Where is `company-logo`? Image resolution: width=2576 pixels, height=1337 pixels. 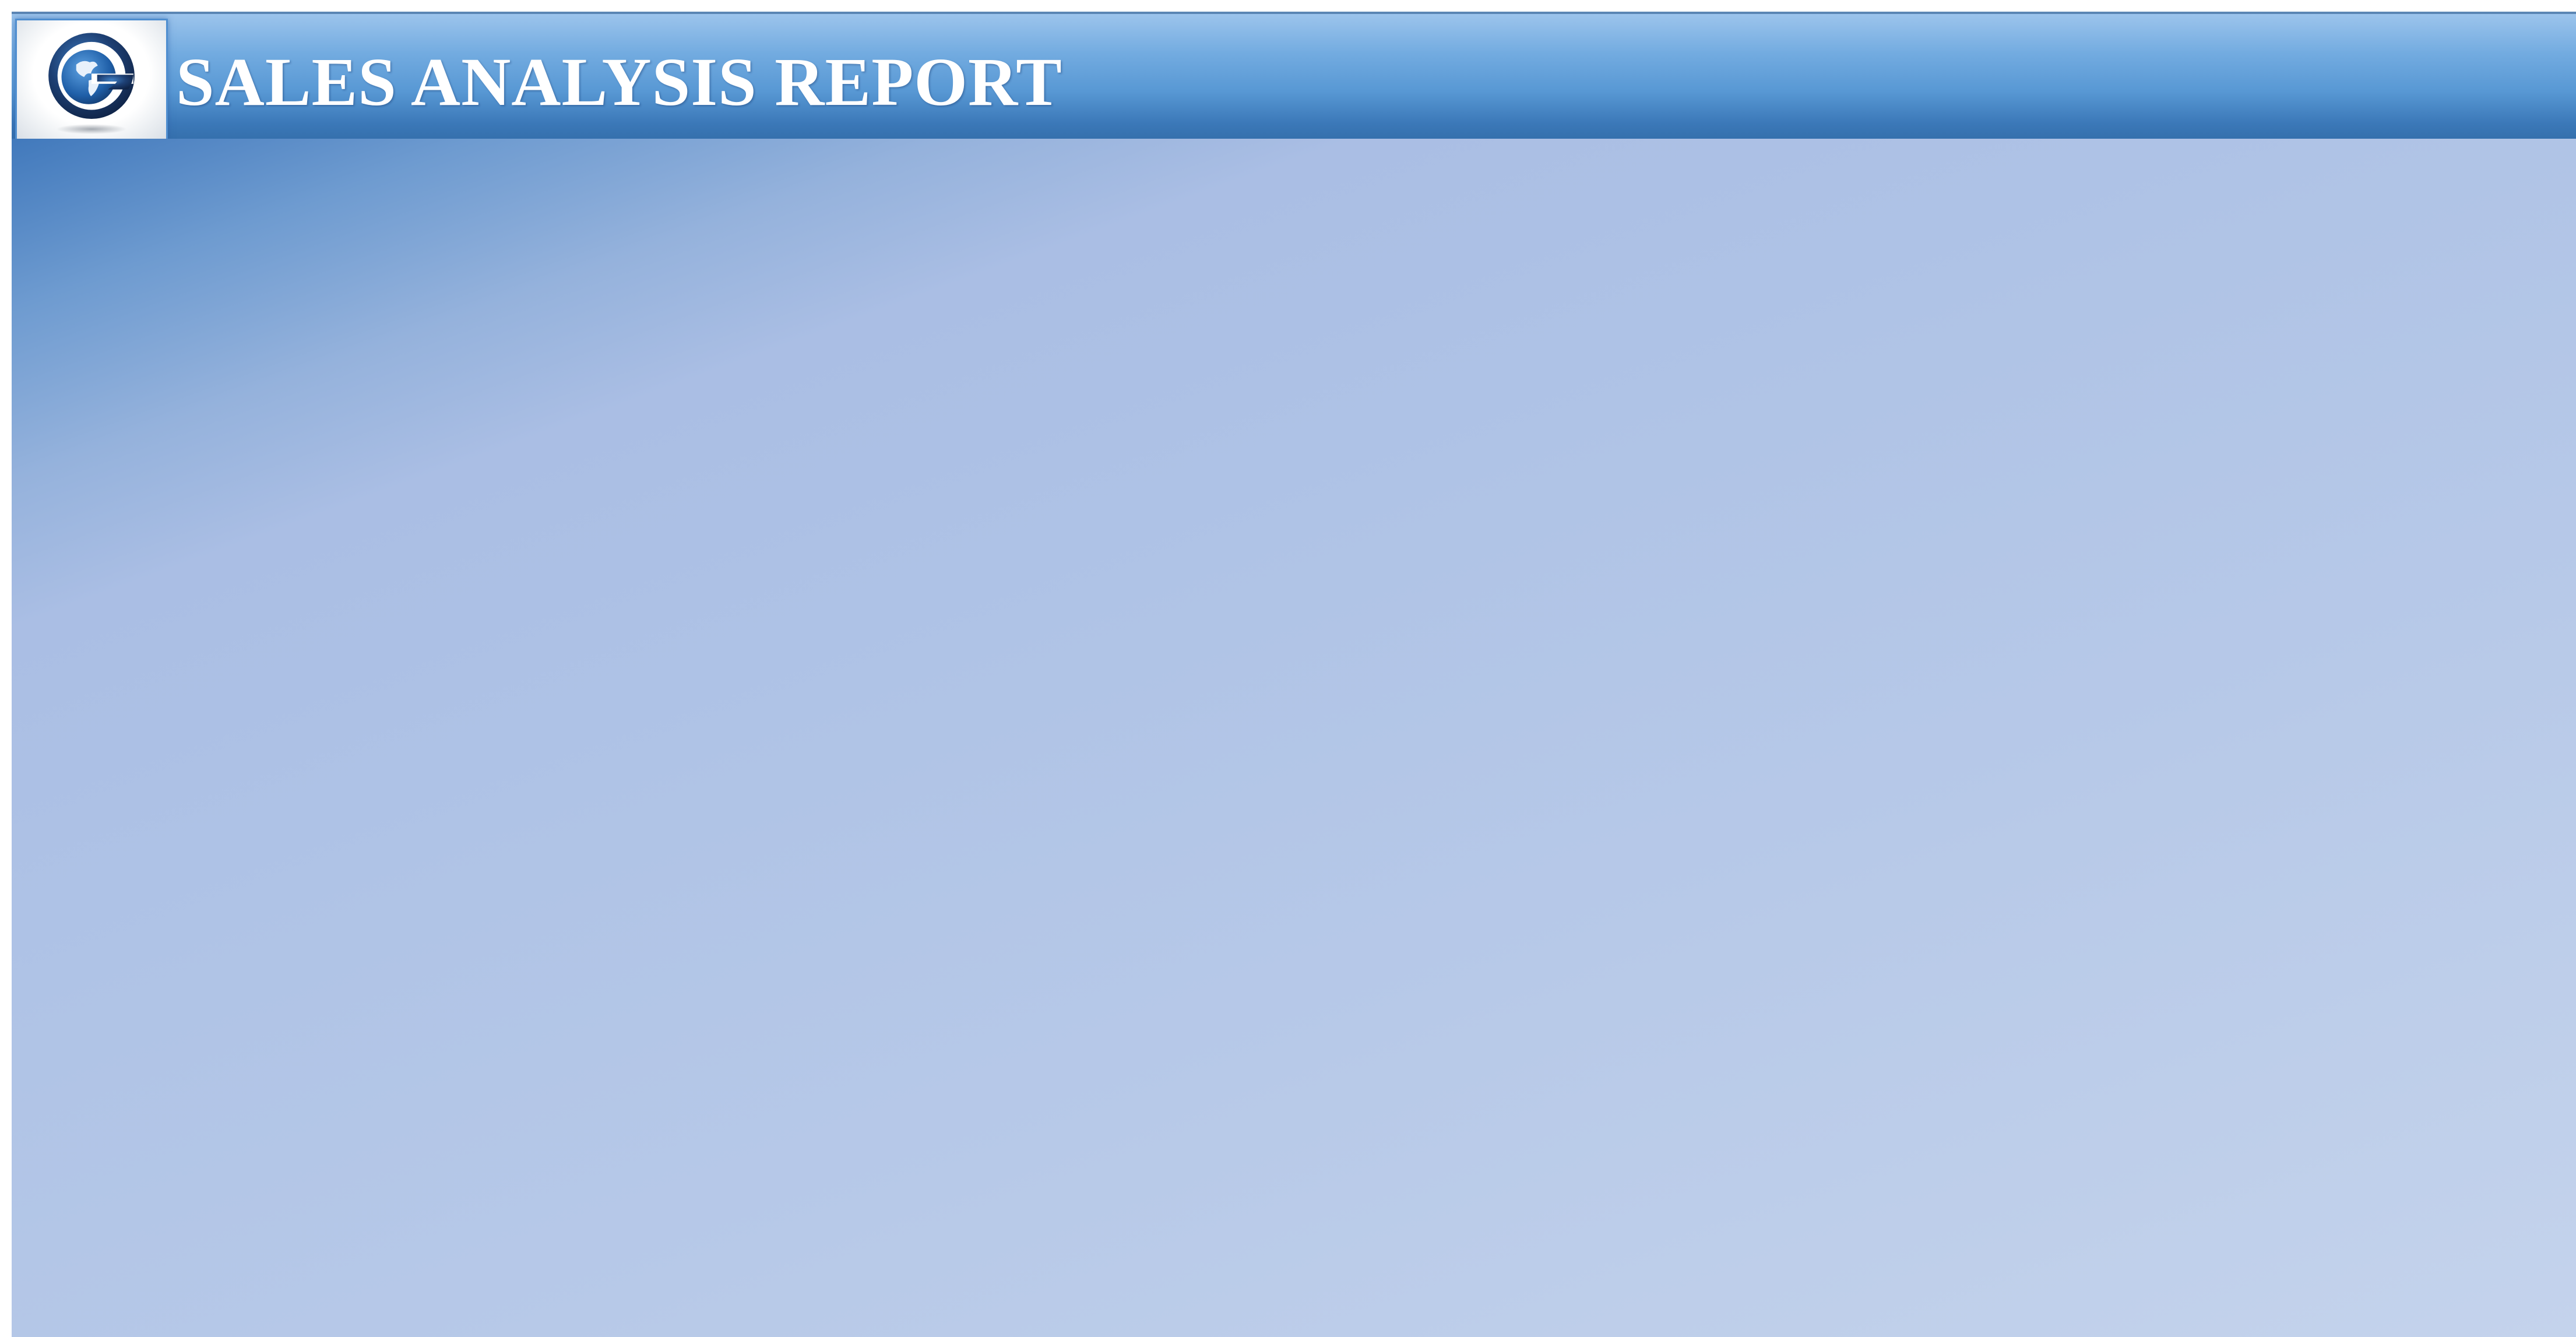 company-logo is located at coordinates (92, 80).